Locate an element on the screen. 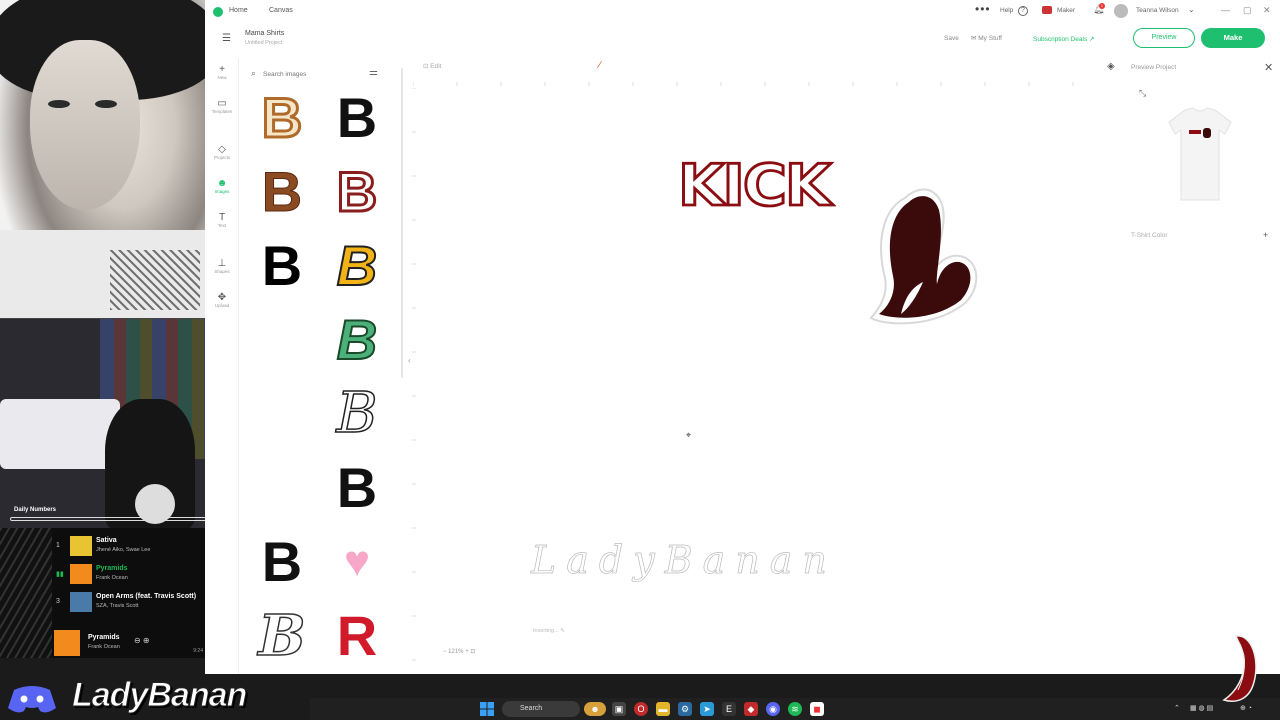 This screenshot has width=1280, height=720. tool-templates: ▭ Templates is located at coordinates (222, 106).